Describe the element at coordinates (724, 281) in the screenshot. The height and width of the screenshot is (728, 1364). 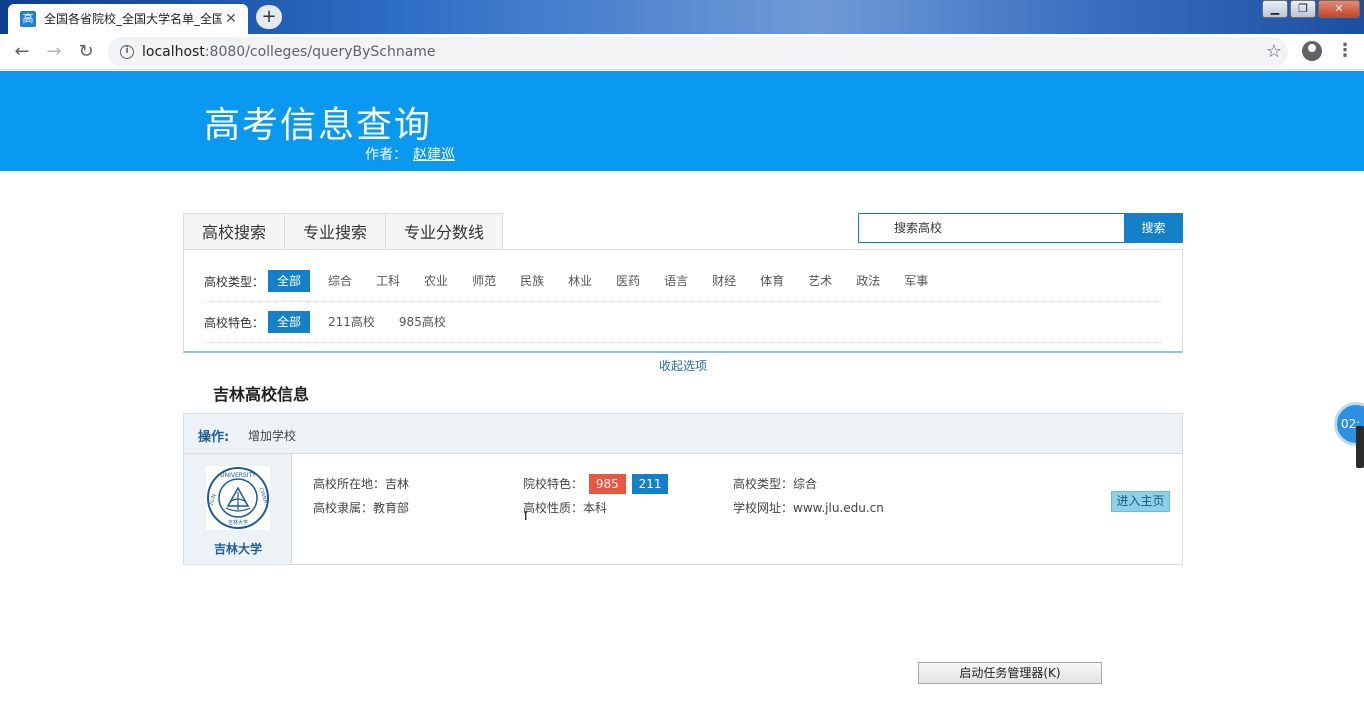
I see `type-option-finance: 财经` at that location.